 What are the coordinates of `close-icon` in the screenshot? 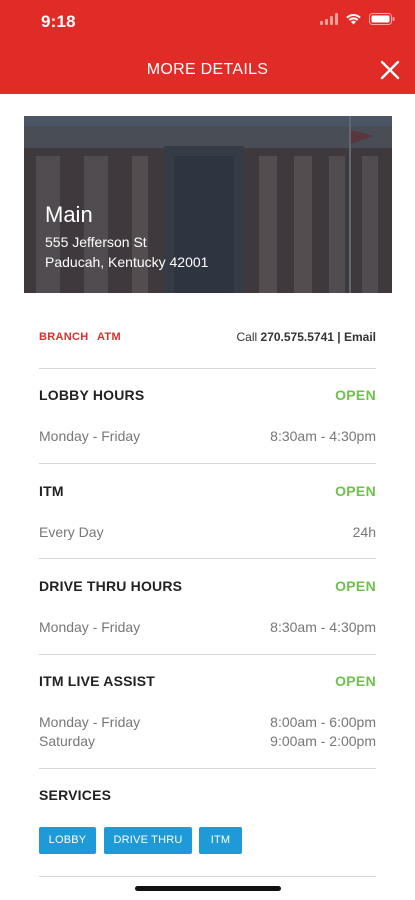 It's located at (390, 70).